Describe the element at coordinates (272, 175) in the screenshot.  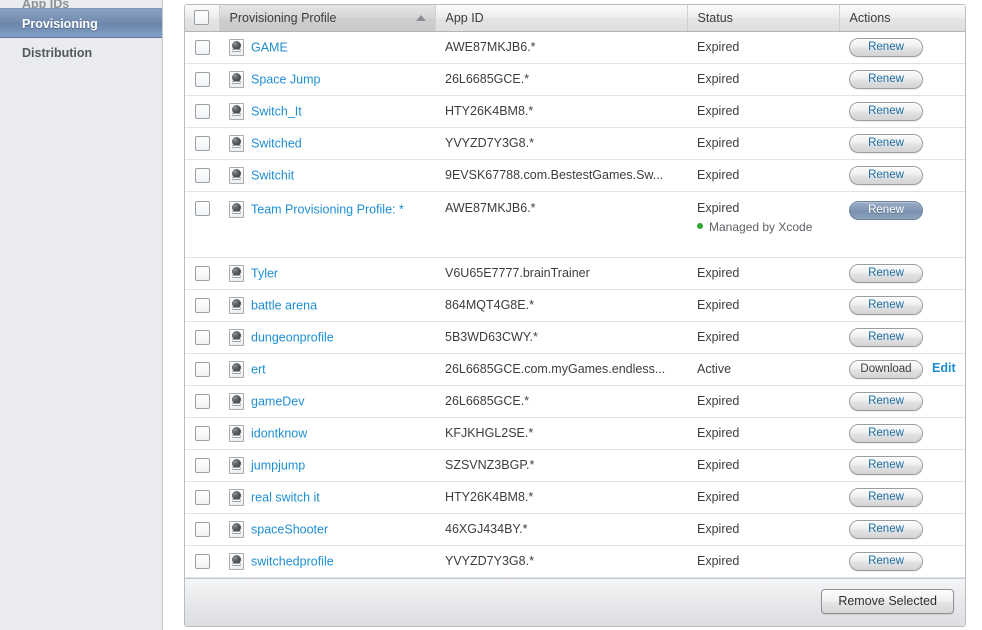
I see `profile-name-link: Switchit` at that location.